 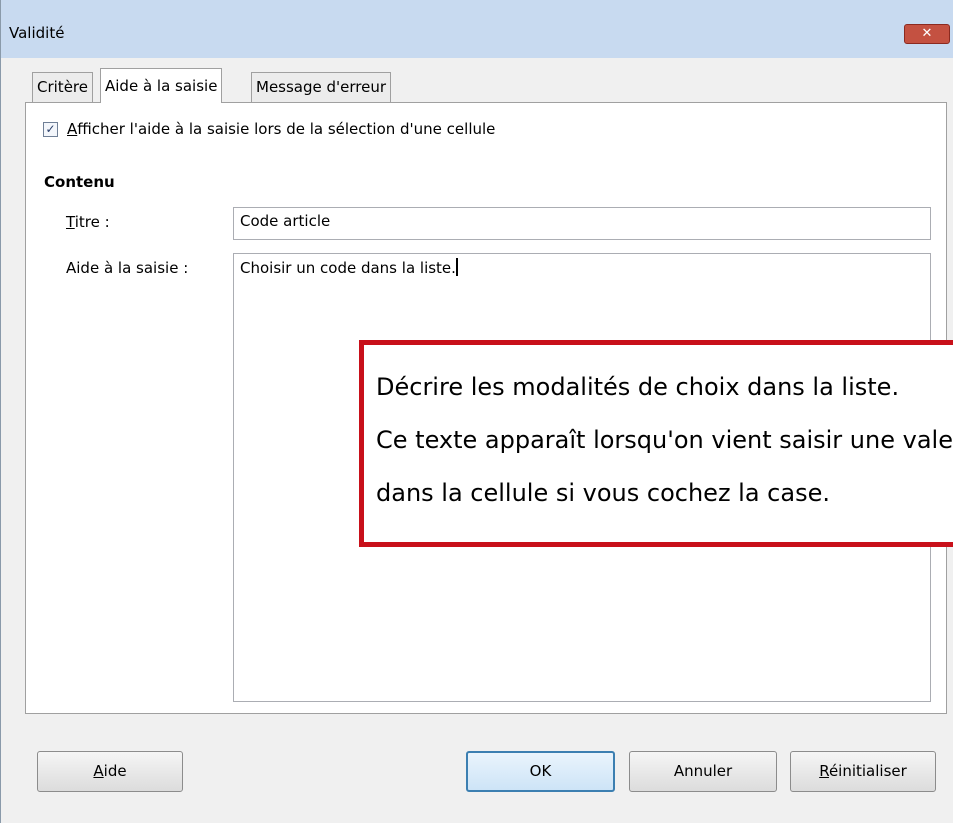 What do you see at coordinates (161, 85) in the screenshot?
I see `tab-input-help: Aide à la saisie` at bounding box center [161, 85].